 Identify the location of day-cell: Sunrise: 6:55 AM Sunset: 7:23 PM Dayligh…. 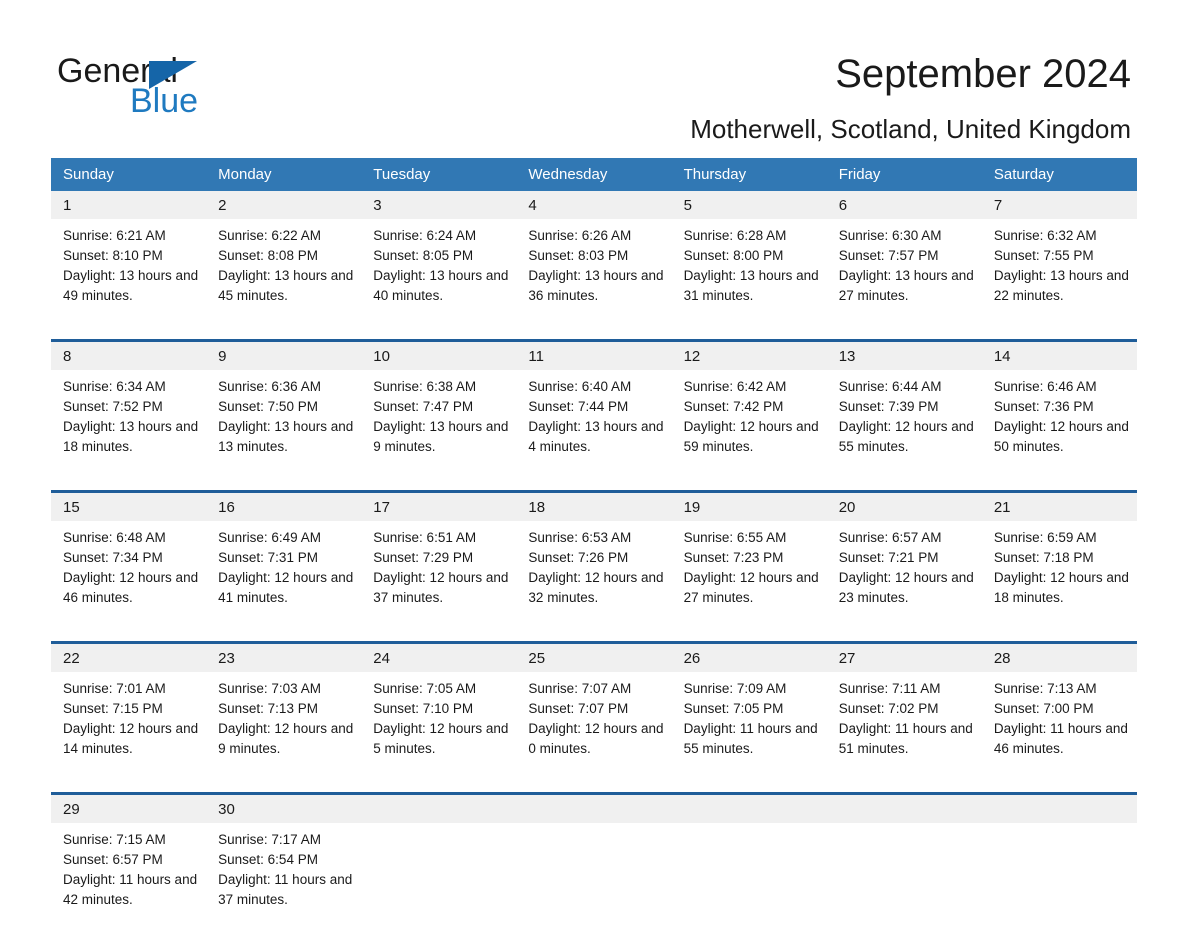
(749, 582).